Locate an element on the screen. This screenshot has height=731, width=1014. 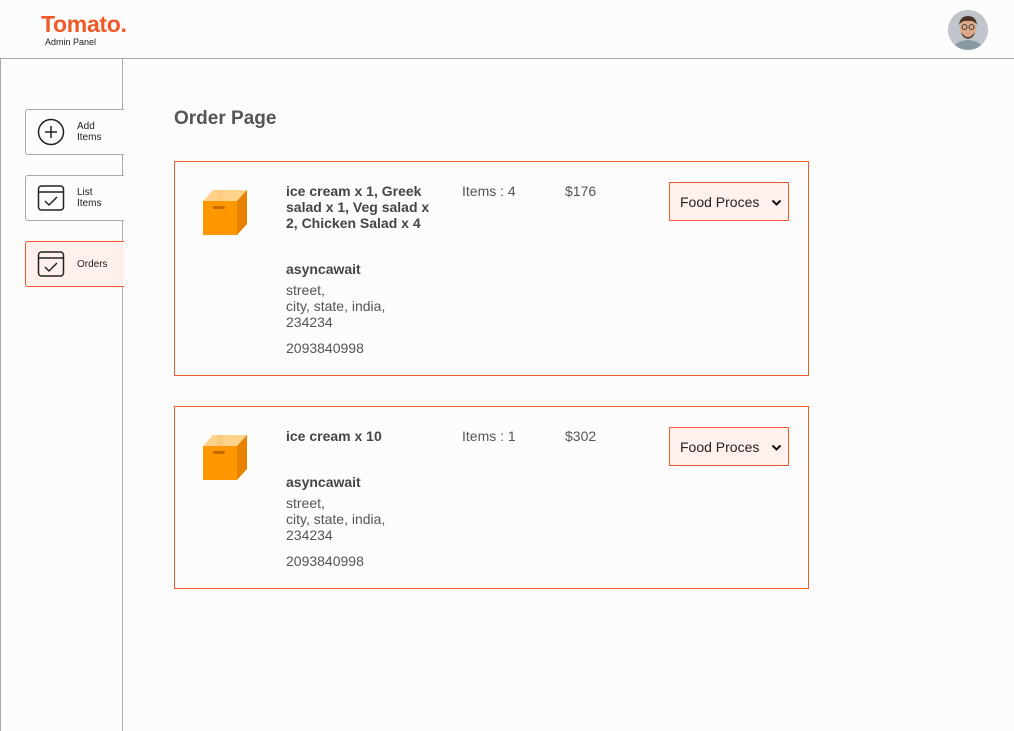
sidebar-item-orders: Orders is located at coordinates (74, 264).